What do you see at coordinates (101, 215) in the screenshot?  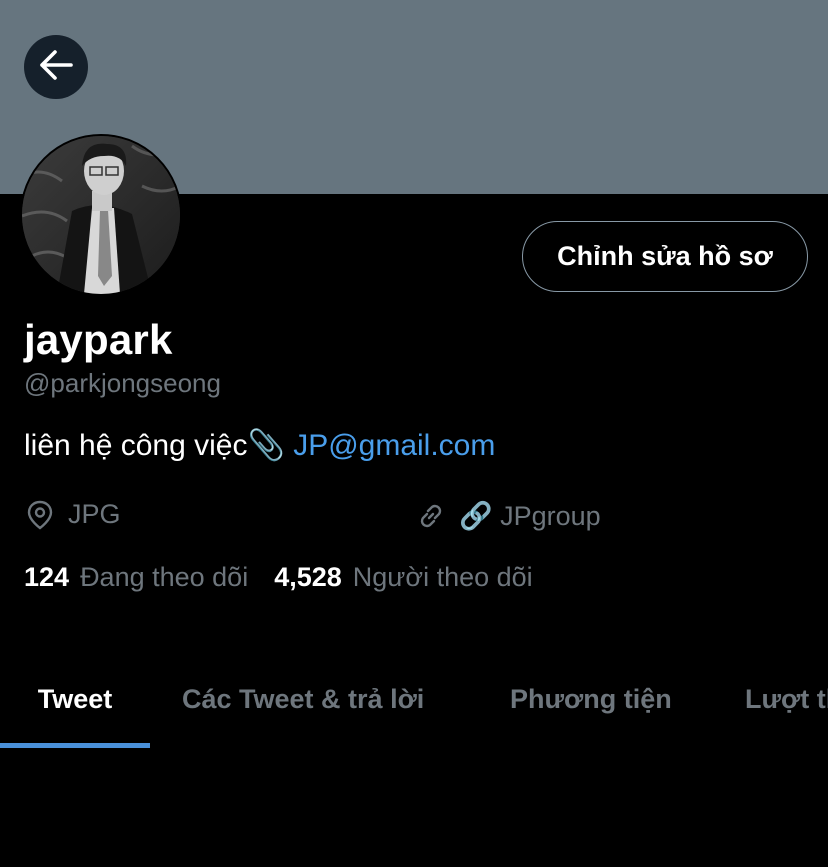 I see `avatar` at bounding box center [101, 215].